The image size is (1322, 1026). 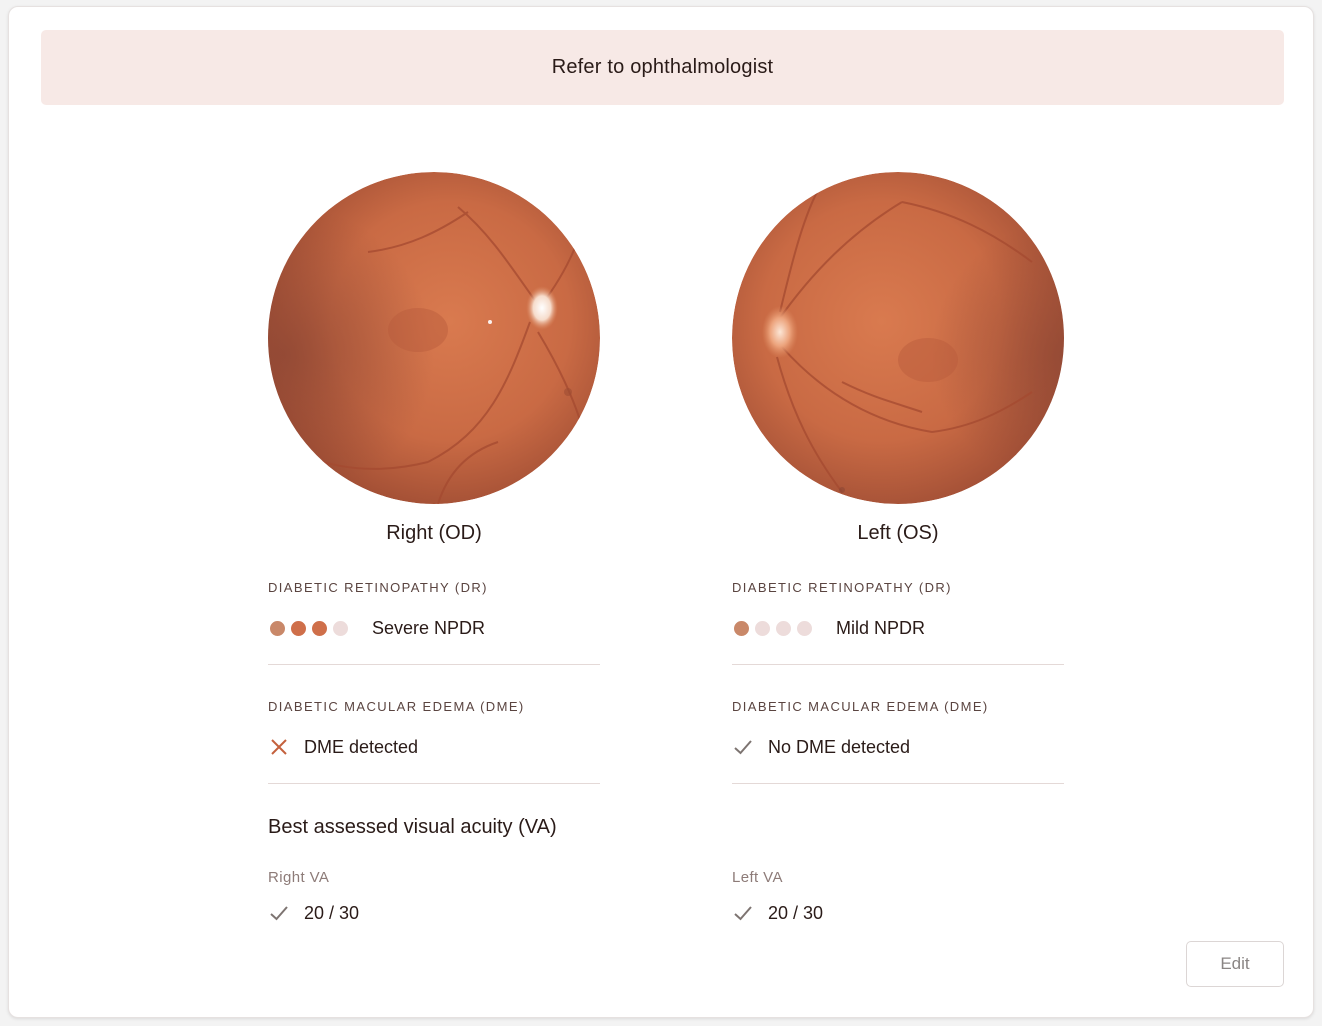 I want to click on right-dr-grade-row: Severe NPDR, so click(x=434, y=628).